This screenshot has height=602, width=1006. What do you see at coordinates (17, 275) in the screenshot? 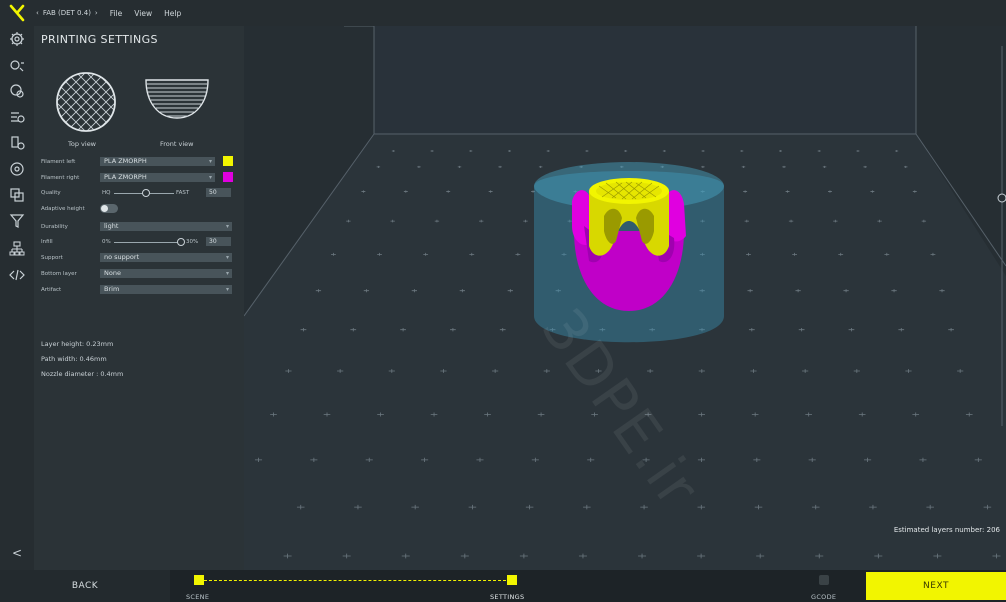
I see `code-icon` at bounding box center [17, 275].